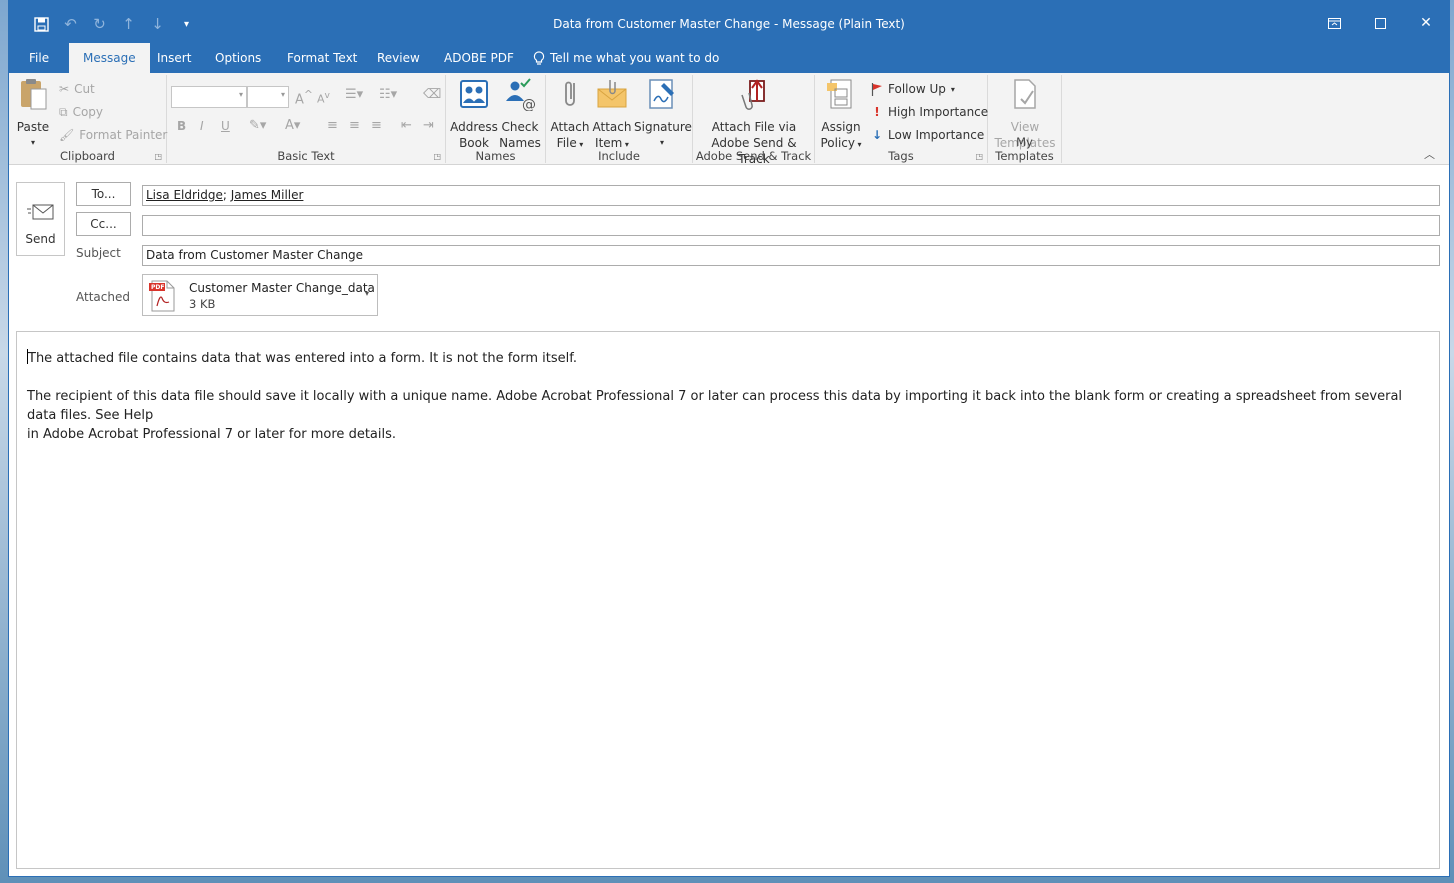  What do you see at coordinates (103, 297) in the screenshot?
I see `attached-label: Attached` at bounding box center [103, 297].